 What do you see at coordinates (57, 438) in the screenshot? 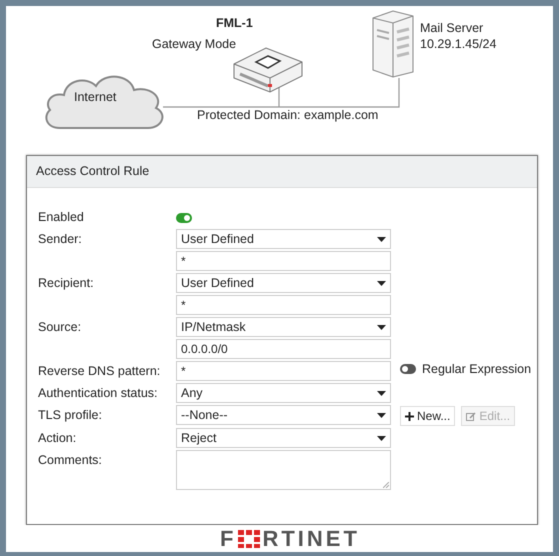
I see `field-label: Action:` at bounding box center [57, 438].